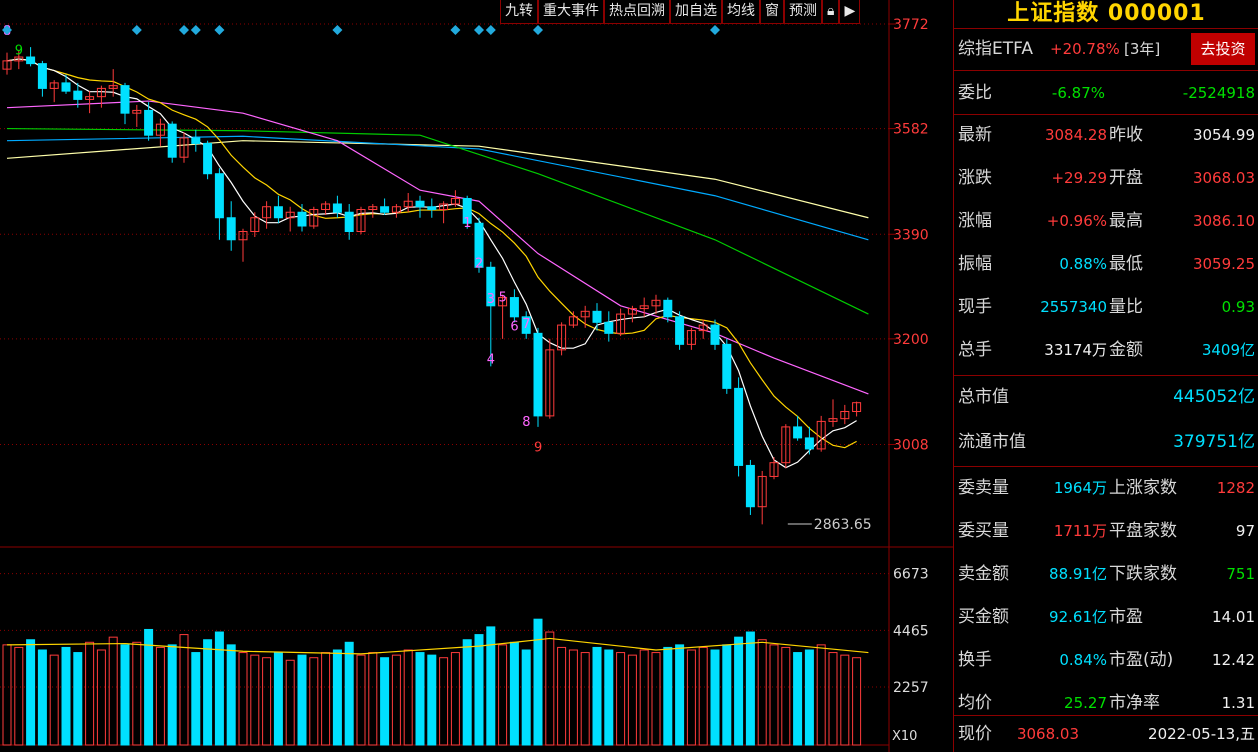  I want to click on stat-row: 买金额 92.61亿 市盈 14.01, so click(1106, 617).